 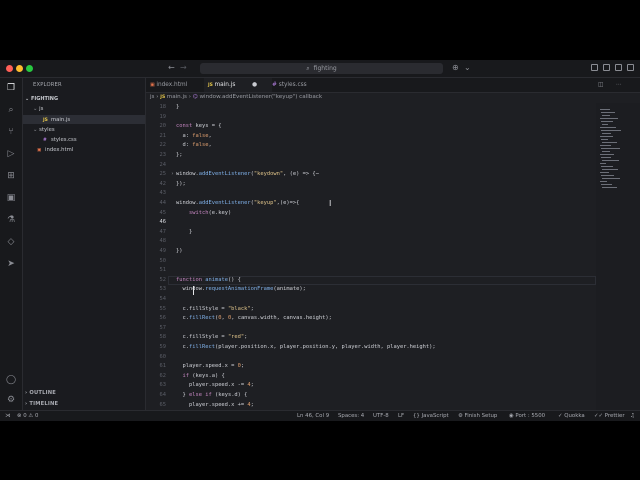 I want to click on fold-chevron-icon: ›, so click(x=171, y=175).